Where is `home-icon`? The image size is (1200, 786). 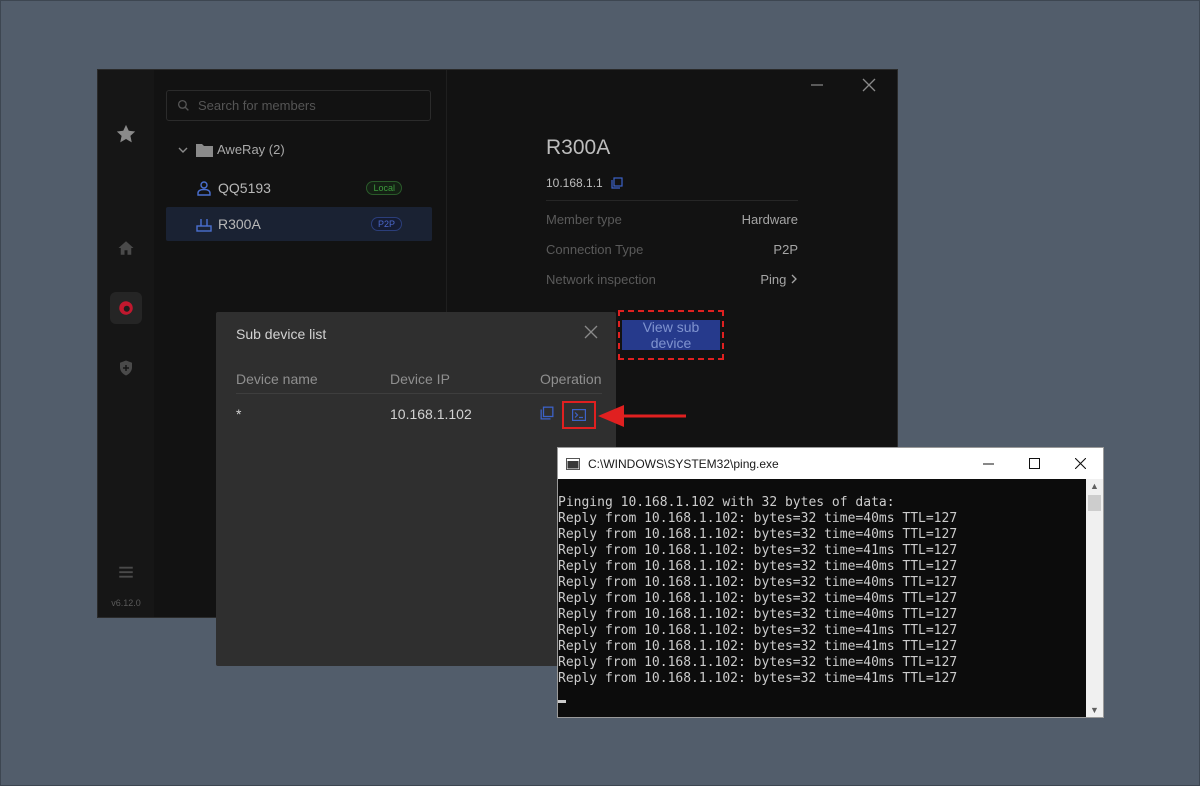 home-icon is located at coordinates (126, 248).